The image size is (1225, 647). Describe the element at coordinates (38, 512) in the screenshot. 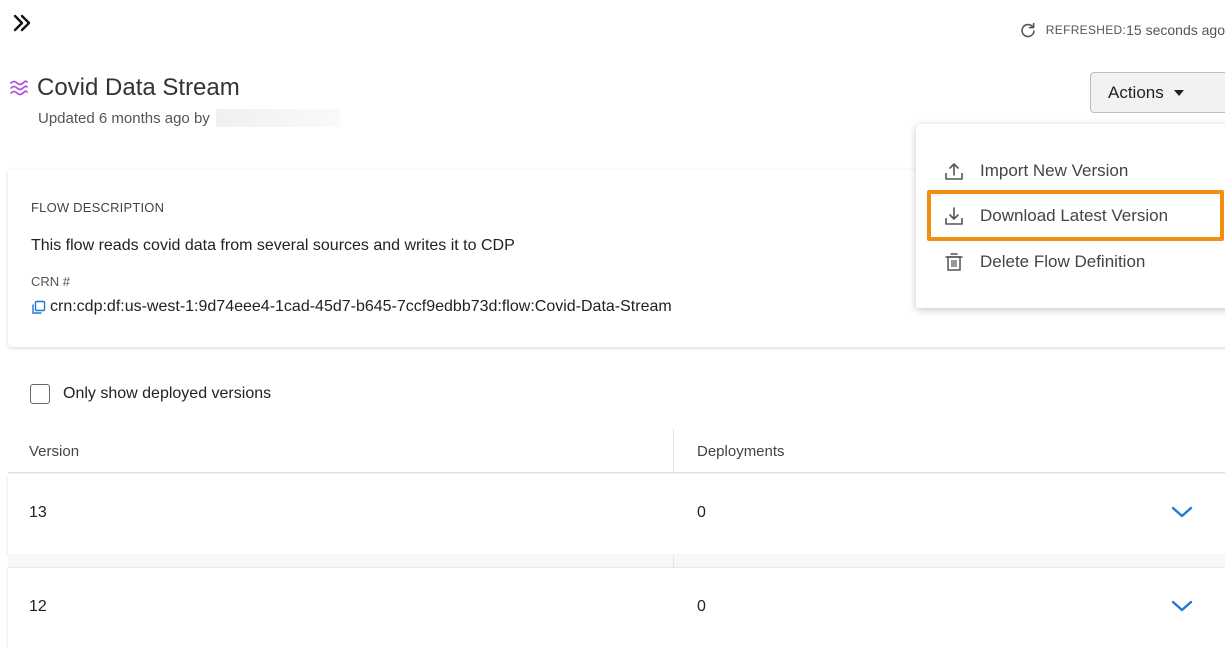

I see `version-cell: 13` at that location.